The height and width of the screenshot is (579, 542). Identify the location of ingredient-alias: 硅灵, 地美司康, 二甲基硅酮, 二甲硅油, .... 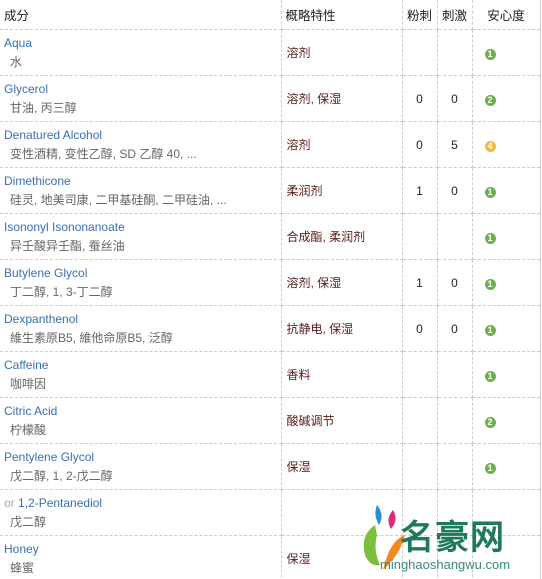
(118, 200).